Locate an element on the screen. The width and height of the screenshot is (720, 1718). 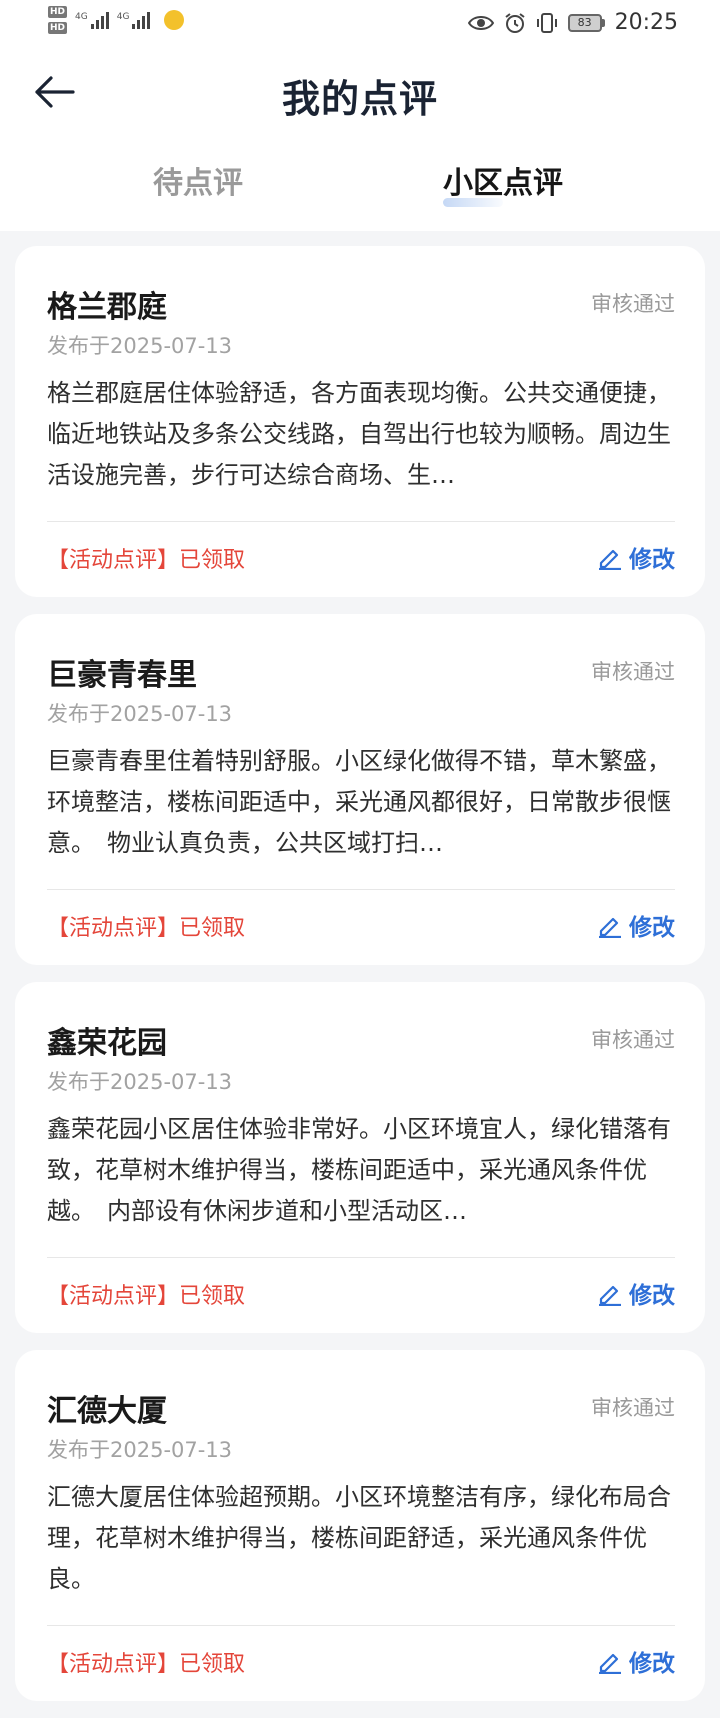
hd-badge-2: HD is located at coordinates (58, 28).